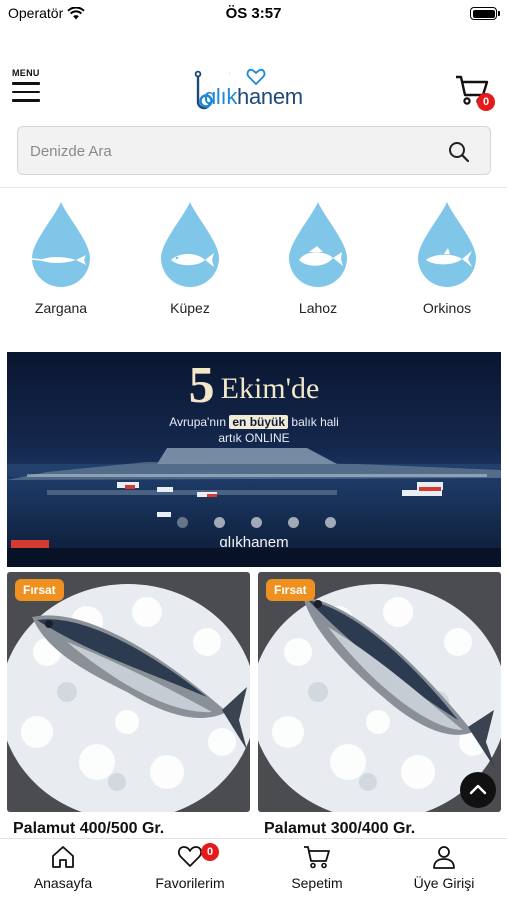 The width and height of the screenshot is (507, 900). What do you see at coordinates (210, 852) in the screenshot?
I see `favorites-count-badge: 0` at bounding box center [210, 852].